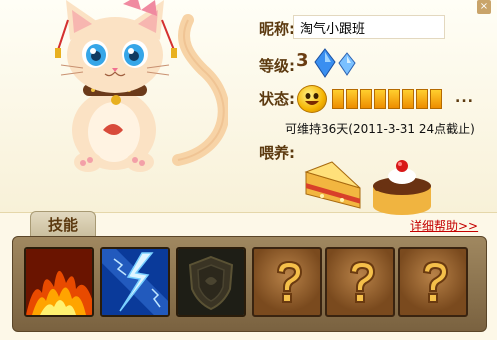 This screenshot has height=340, width=497. What do you see at coordinates (135, 282) in the screenshot?
I see `lightning-skill-icon` at bounding box center [135, 282].